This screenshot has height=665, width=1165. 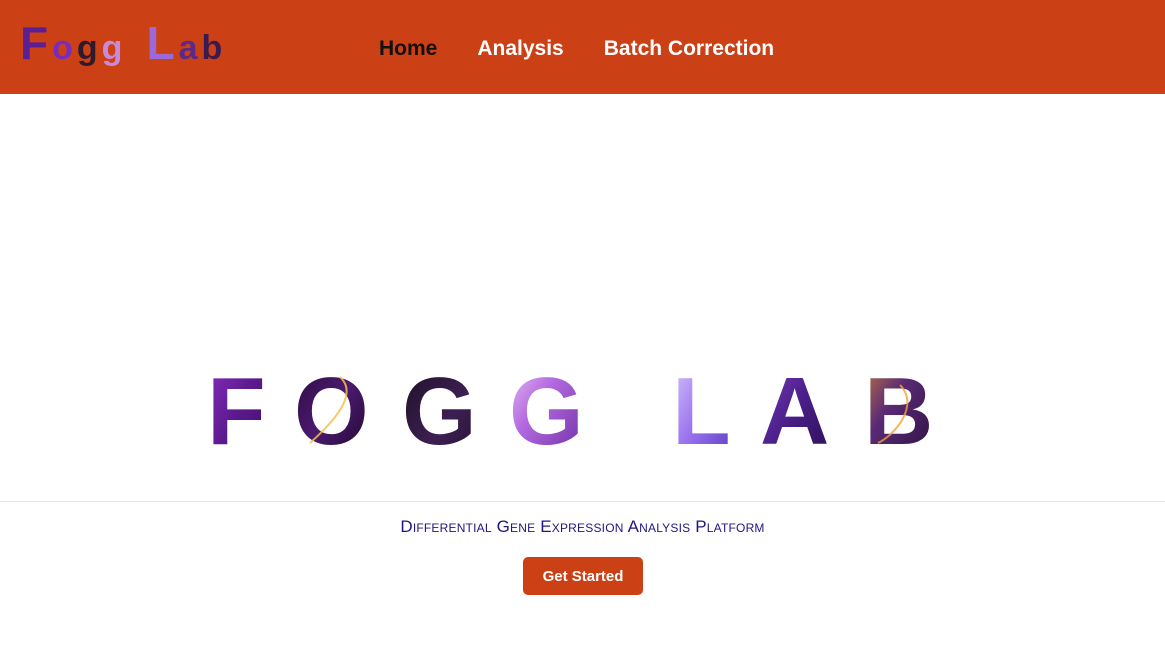 I want to click on logo-letter: b, so click(x=212, y=48).